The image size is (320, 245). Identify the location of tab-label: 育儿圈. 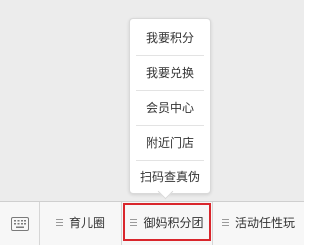
(86, 223).